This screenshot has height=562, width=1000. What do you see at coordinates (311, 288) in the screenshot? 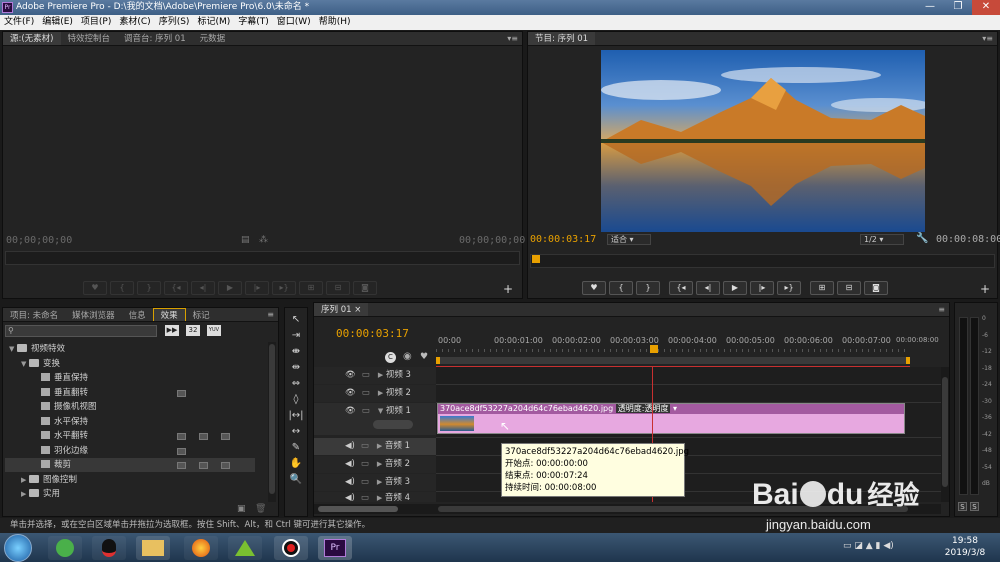
I see `source-insert-button: ⊞` at bounding box center [311, 288].